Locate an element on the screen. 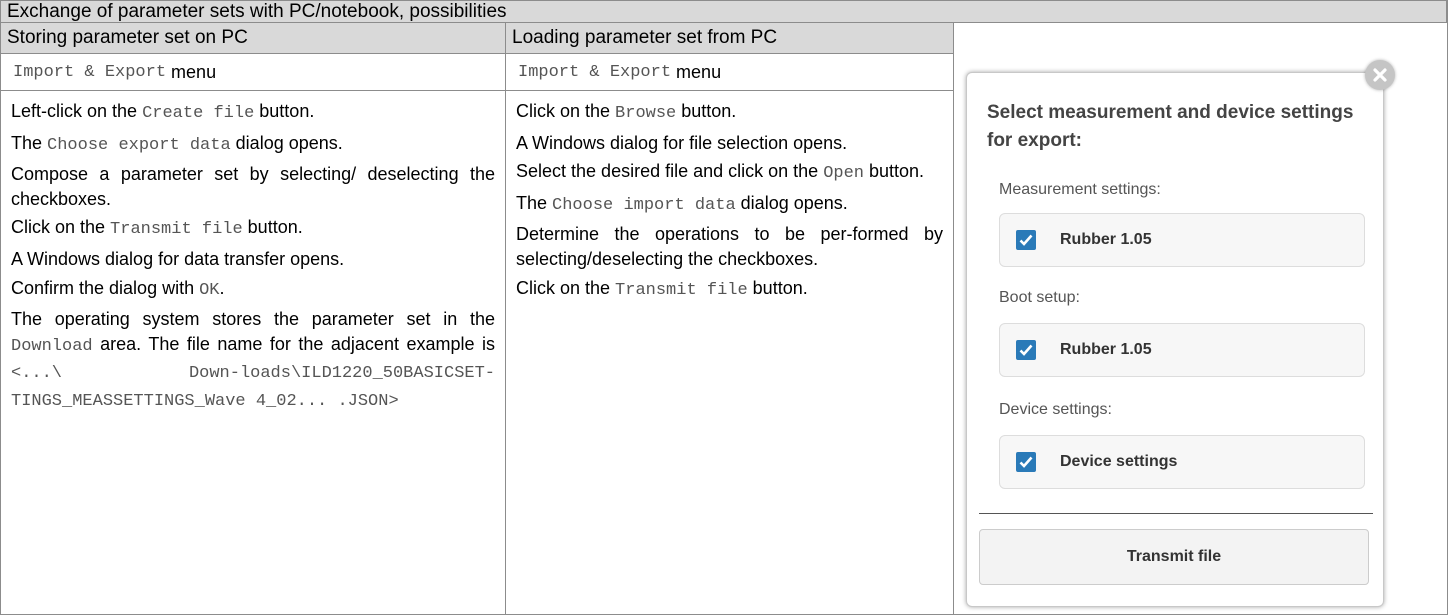 This screenshot has width=1448, height=615. step-text: Confirm the dialog with is located at coordinates (105, 287).